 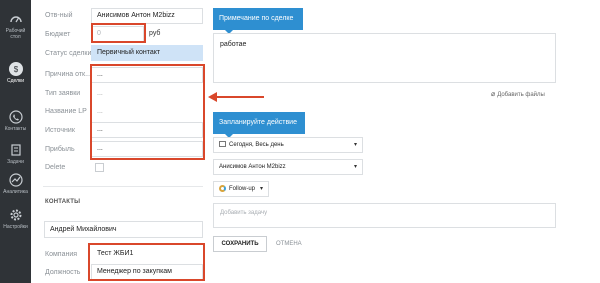 What do you see at coordinates (66, 111) in the screenshot?
I see `lp-name-label: Название LP` at bounding box center [66, 111].